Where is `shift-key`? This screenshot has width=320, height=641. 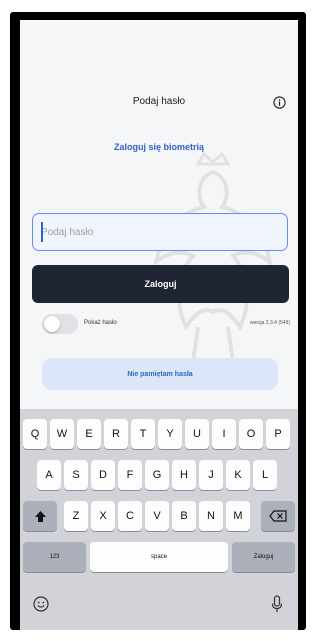 shift-key is located at coordinates (40, 516).